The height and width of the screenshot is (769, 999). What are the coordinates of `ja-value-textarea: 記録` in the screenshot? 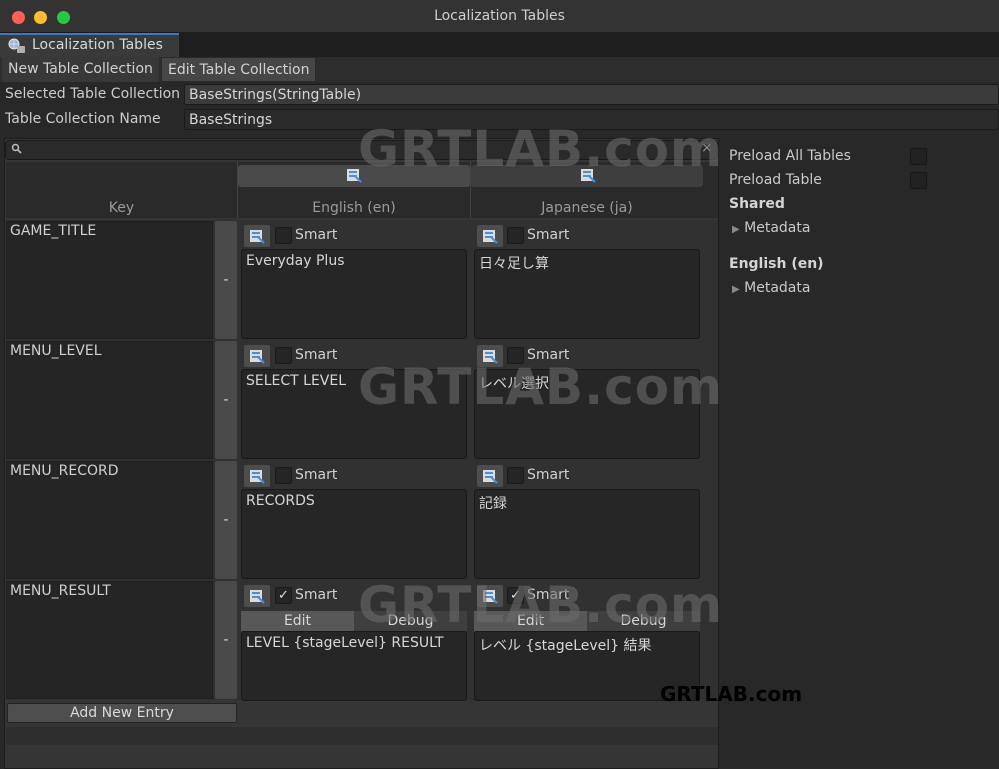 It's located at (587, 534).